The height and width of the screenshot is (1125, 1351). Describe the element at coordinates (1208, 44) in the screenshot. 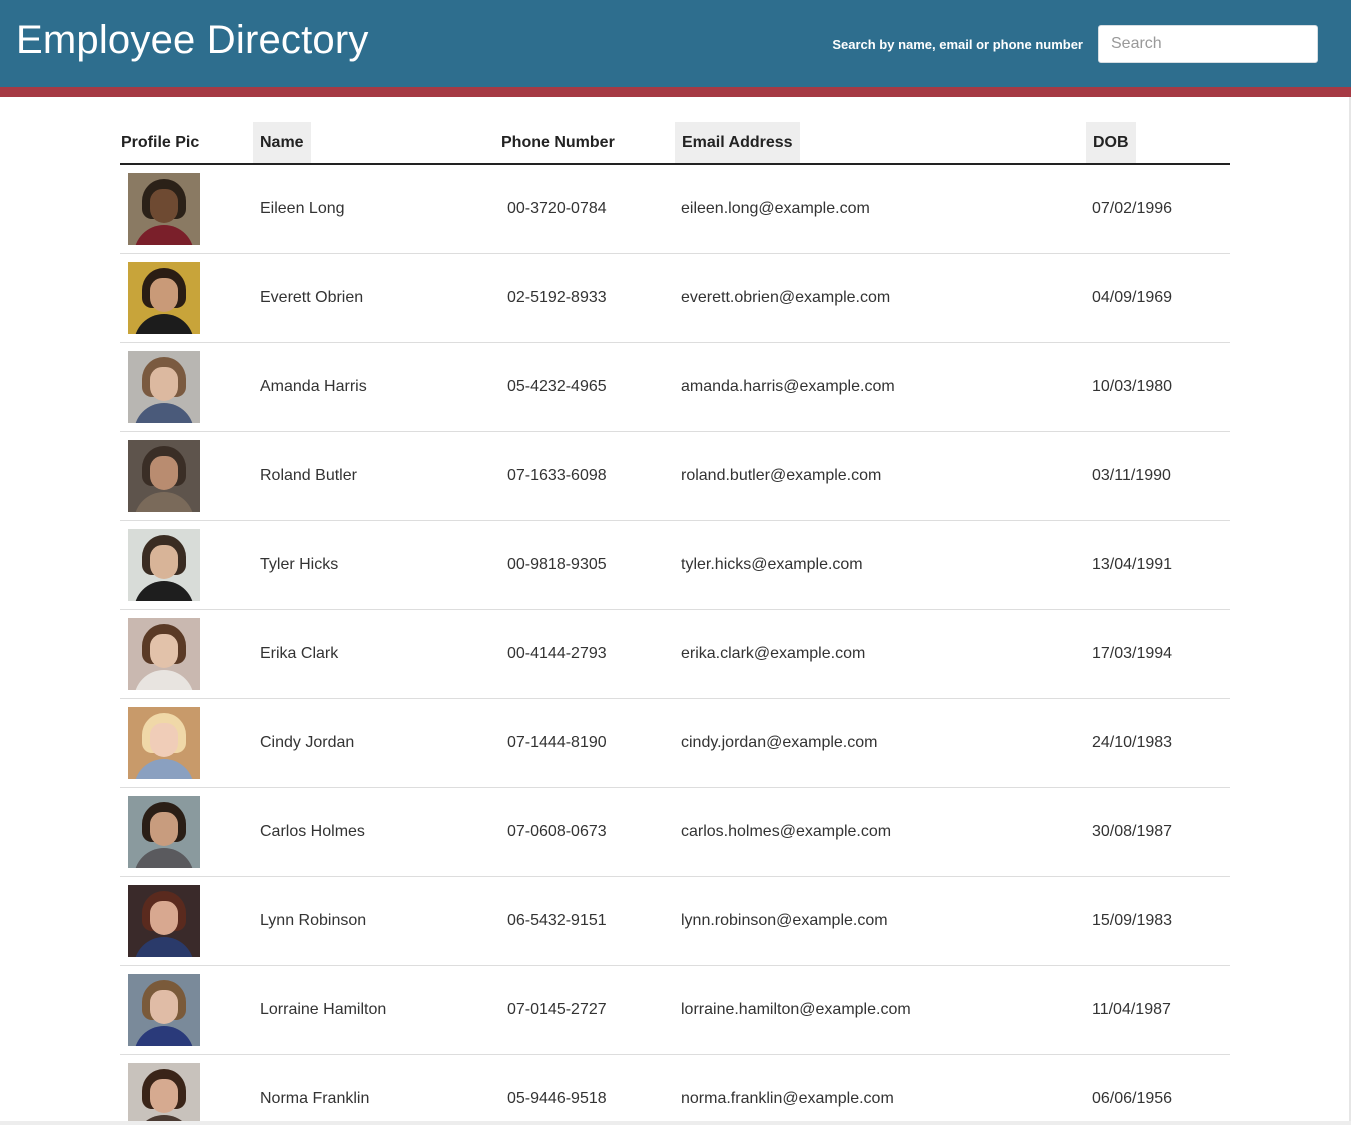

I see `search-input` at that location.